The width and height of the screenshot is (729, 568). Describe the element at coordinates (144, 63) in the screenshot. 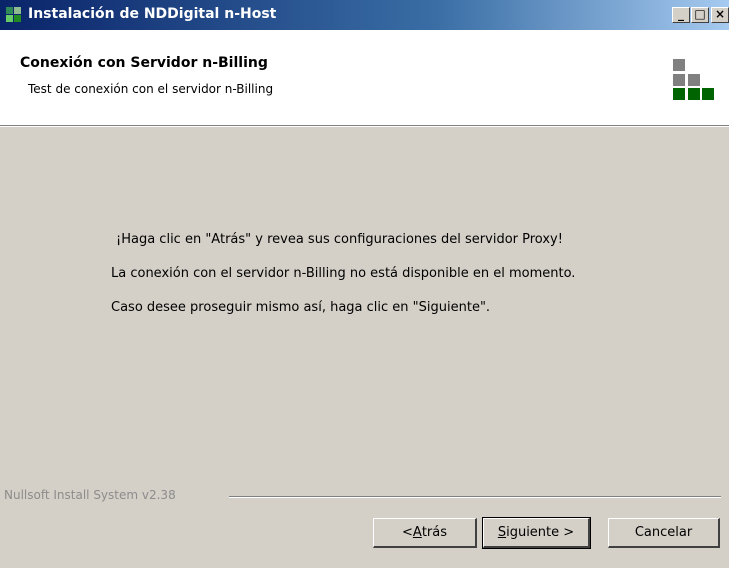

I see `page-title: Conexión con Servidor n-Billing` at that location.